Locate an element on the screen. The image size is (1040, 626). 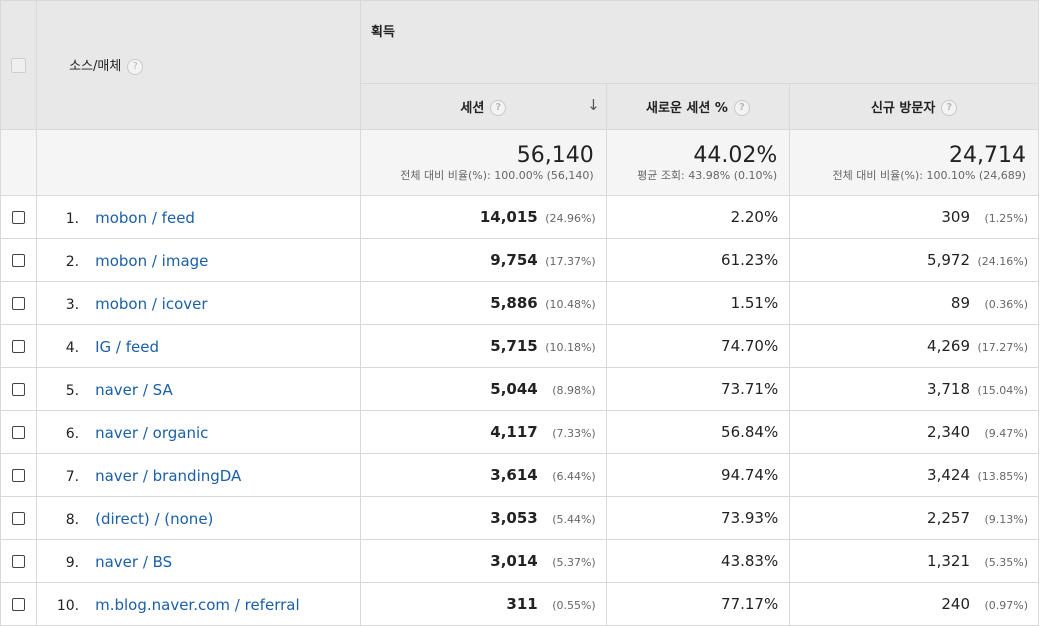
new-visitors-cell: 3,718 (15.04%) is located at coordinates (914, 389).